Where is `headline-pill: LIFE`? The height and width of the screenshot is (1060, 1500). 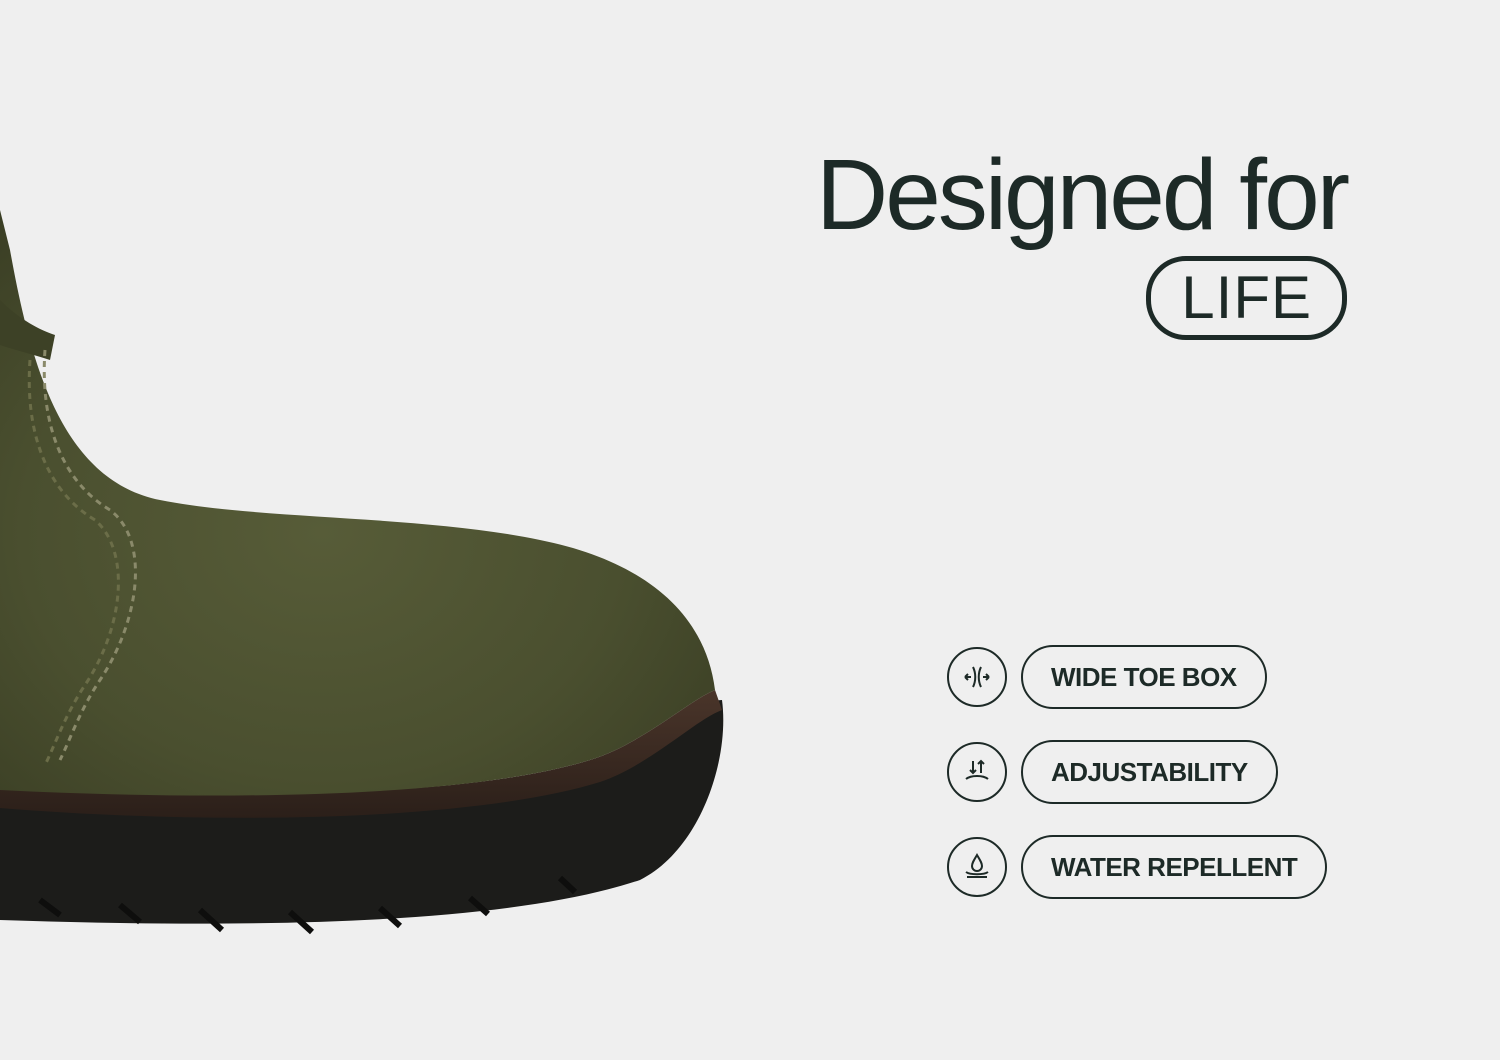 headline-pill: LIFE is located at coordinates (1246, 298).